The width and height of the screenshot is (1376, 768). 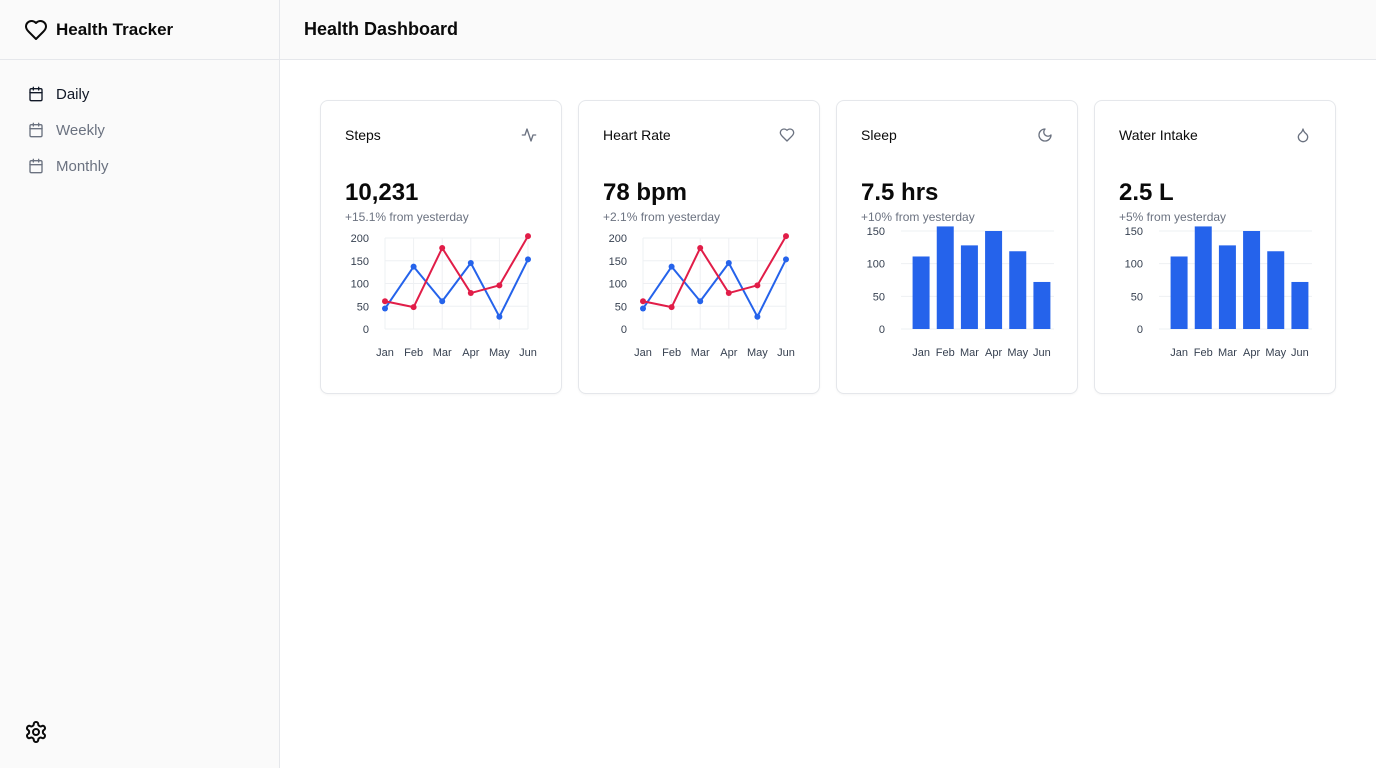 What do you see at coordinates (828, 30) in the screenshot?
I see `page-header: Health Dashboard` at bounding box center [828, 30].